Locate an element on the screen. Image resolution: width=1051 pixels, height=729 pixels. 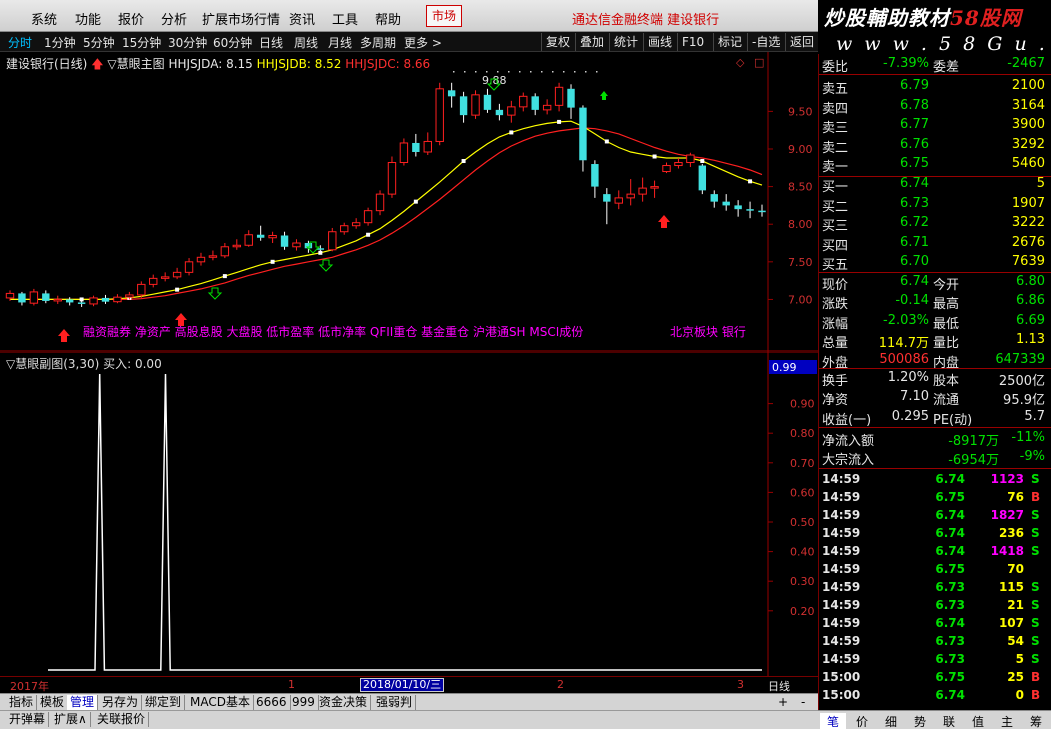
period-30min: 30分钟 is located at coordinates (187, 42).